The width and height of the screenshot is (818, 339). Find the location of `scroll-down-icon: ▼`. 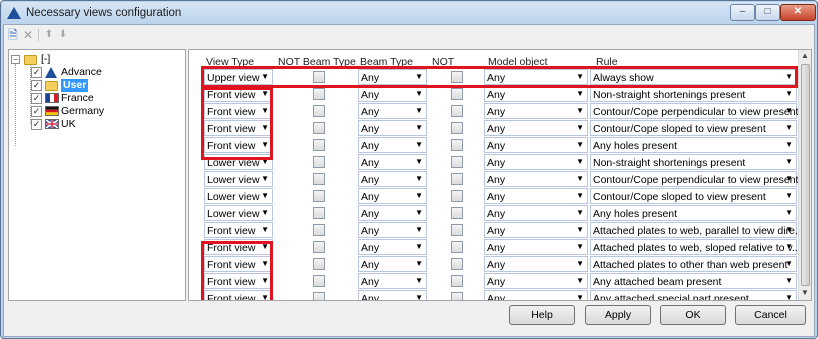

scroll-down-icon: ▼ is located at coordinates (805, 292).